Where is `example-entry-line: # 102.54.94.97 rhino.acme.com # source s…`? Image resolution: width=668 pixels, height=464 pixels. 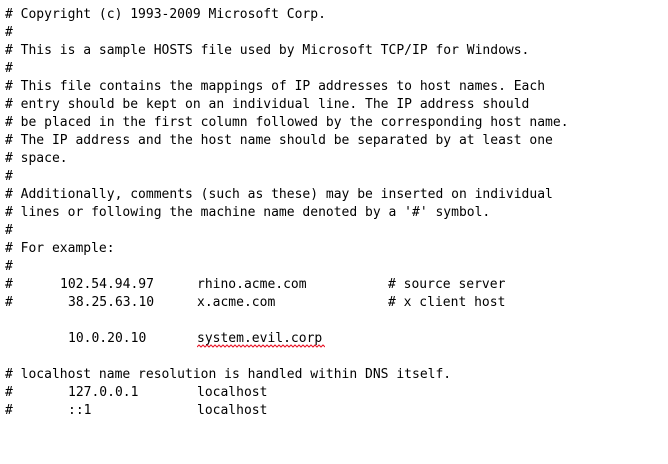
example-entry-line: # 102.54.94.97 rhino.acme.com # source s… is located at coordinates (305, 285).